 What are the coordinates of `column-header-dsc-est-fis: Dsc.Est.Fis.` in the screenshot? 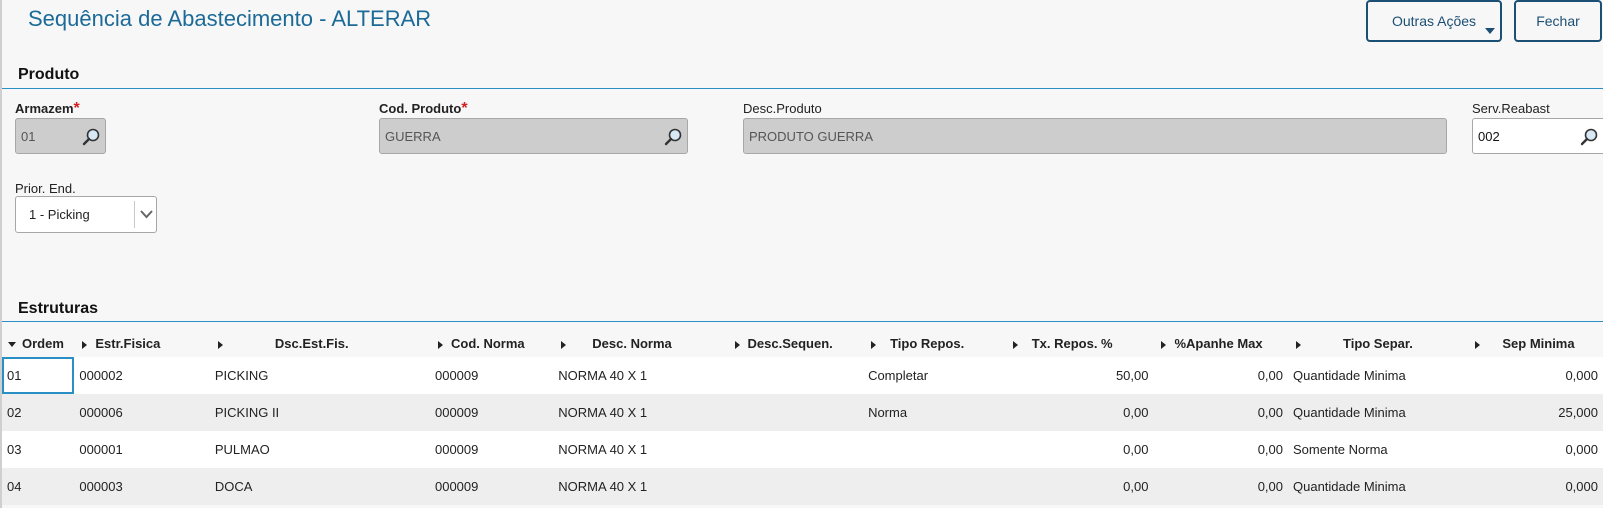 It's located at (319, 343).